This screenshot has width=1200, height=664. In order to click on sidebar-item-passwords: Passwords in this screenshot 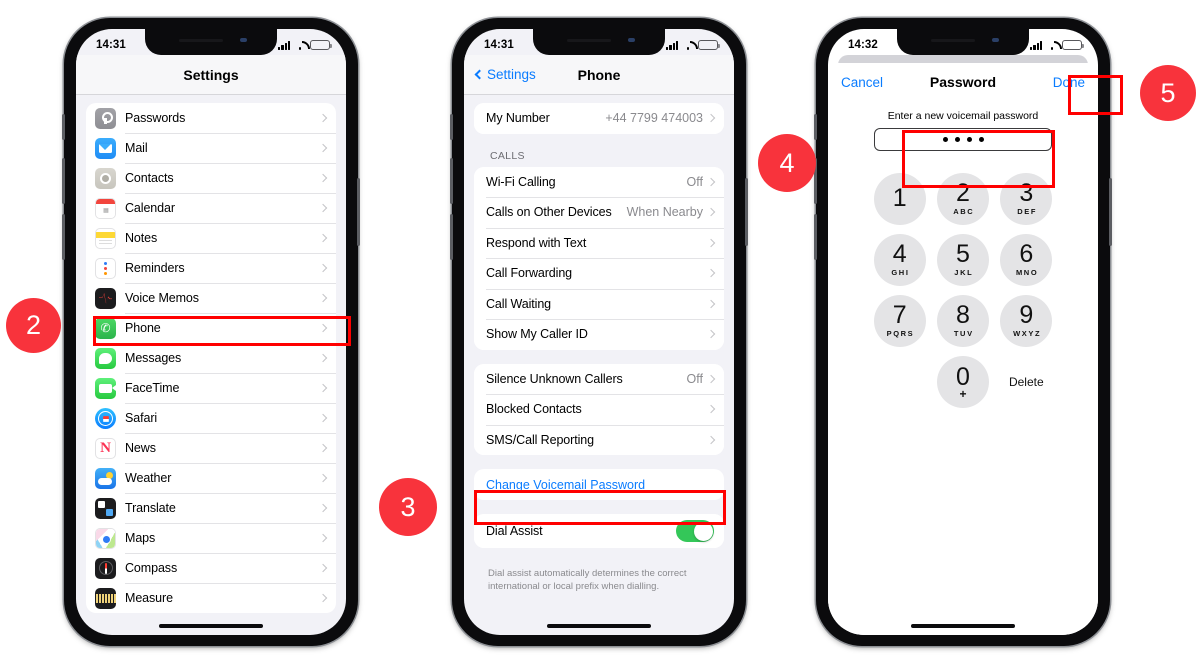, I will do `click(211, 118)`.